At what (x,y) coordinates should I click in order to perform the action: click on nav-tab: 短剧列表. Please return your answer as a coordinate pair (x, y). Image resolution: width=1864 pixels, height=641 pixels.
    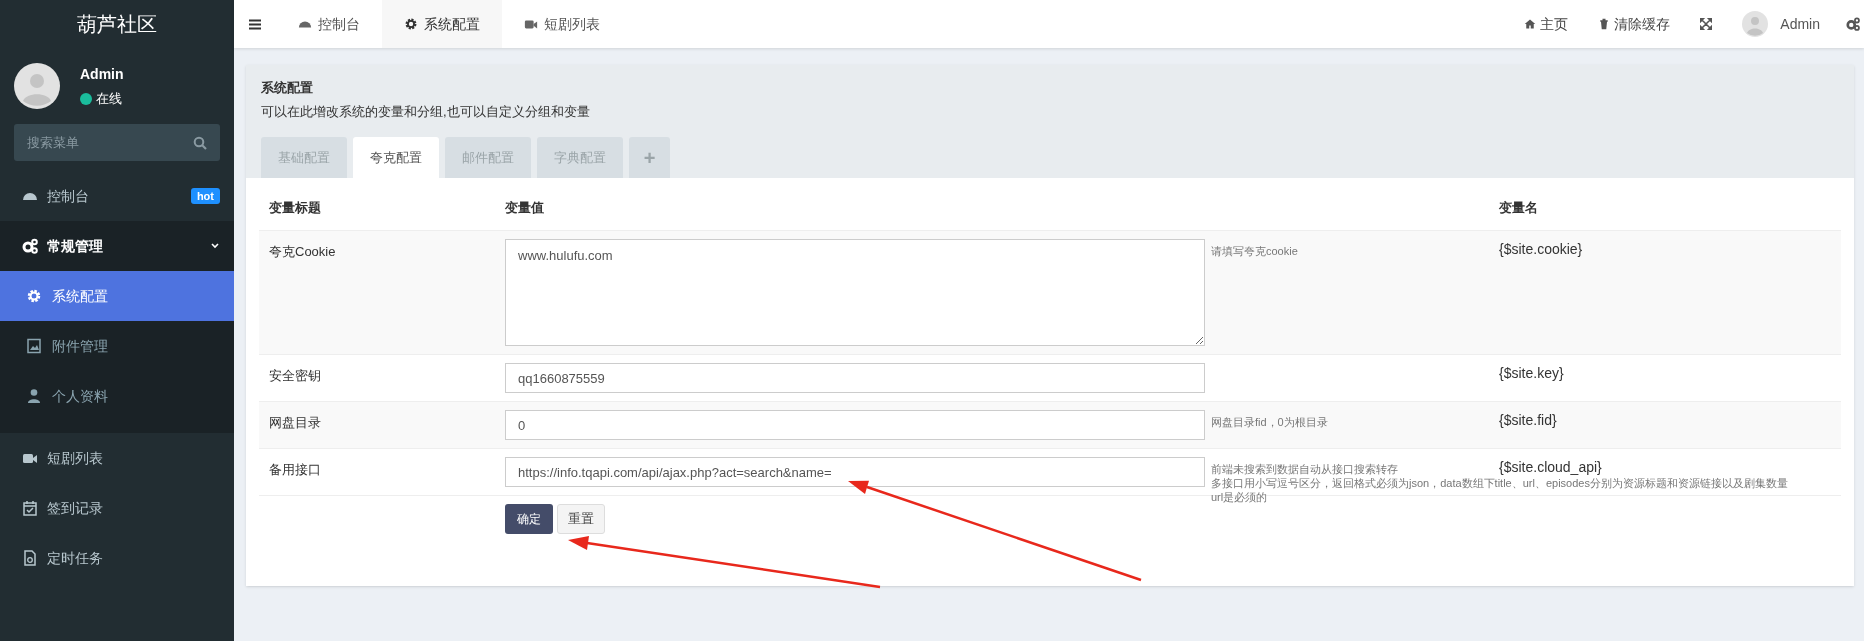
    Looking at the image, I should click on (562, 24).